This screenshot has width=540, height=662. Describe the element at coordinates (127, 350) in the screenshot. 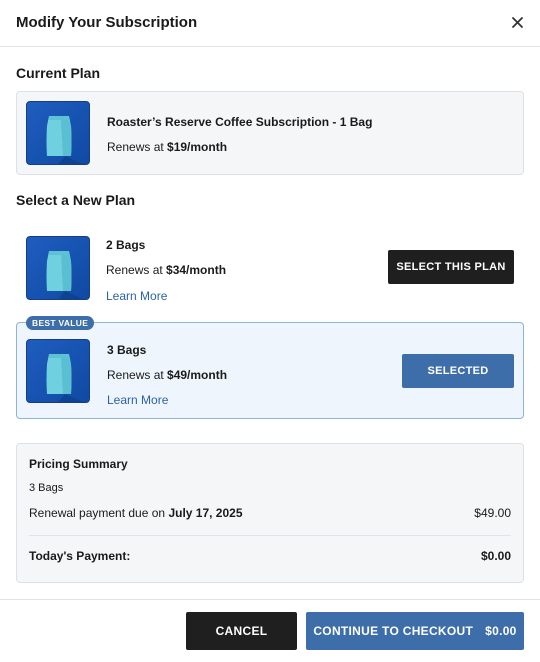

I see `plan-name: 3 Bags` at that location.